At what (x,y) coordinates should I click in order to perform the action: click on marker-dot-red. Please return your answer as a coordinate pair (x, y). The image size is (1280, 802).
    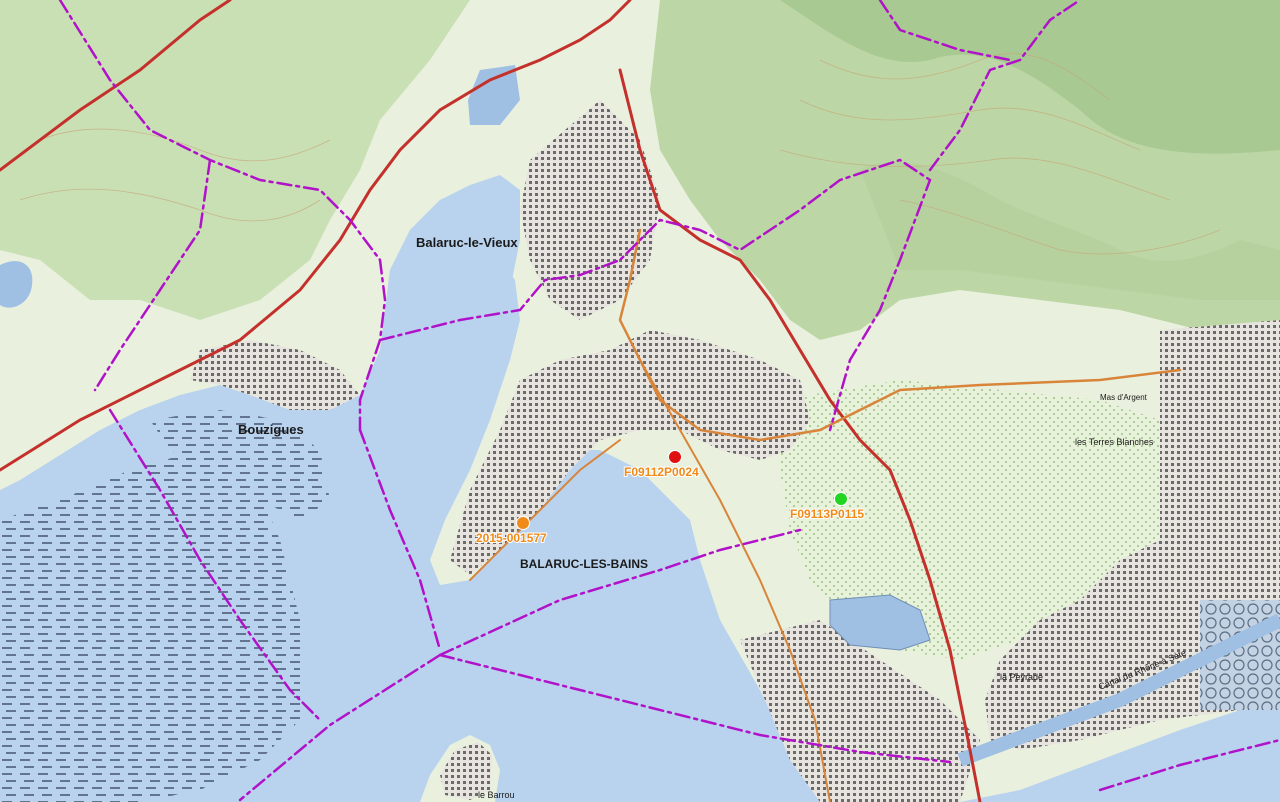
    Looking at the image, I should click on (675, 457).